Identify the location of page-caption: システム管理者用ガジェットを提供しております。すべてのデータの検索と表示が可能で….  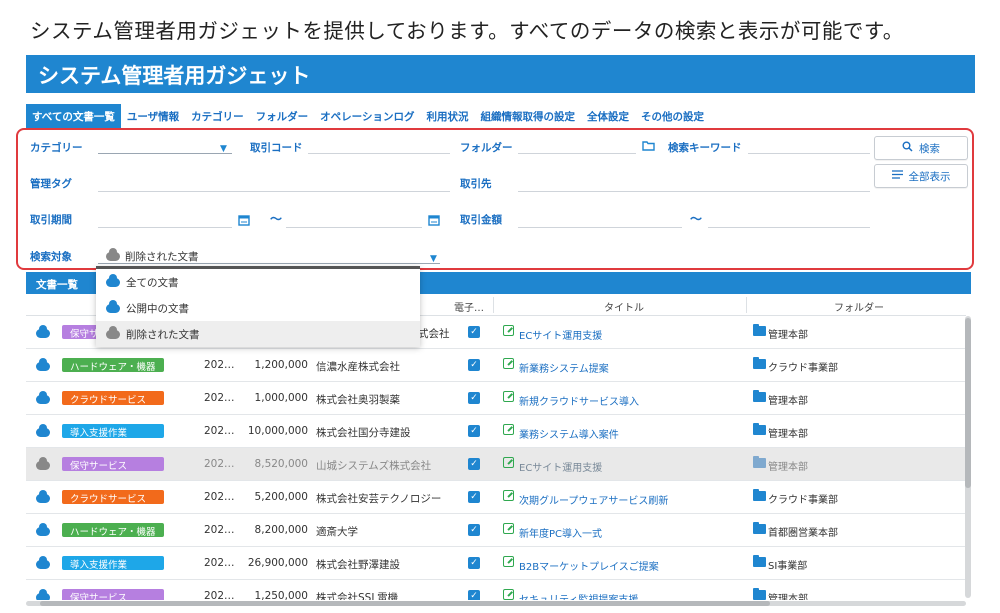
(467, 31).